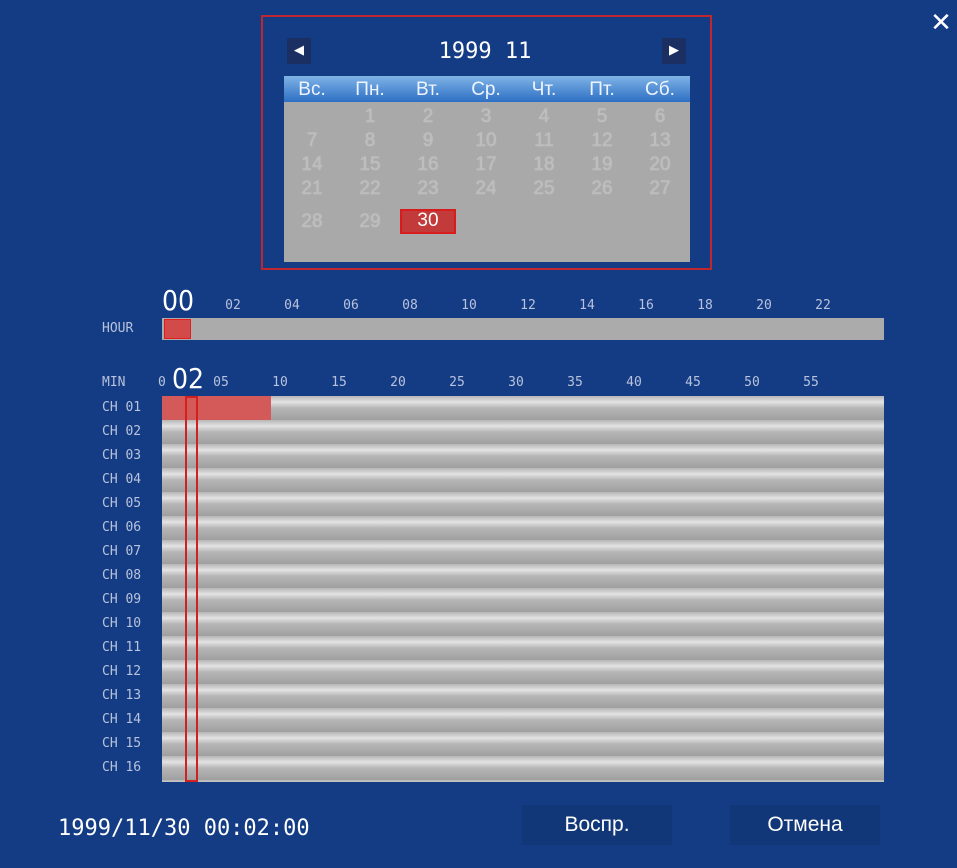  I want to click on channel-label: CH 11, so click(122, 647).